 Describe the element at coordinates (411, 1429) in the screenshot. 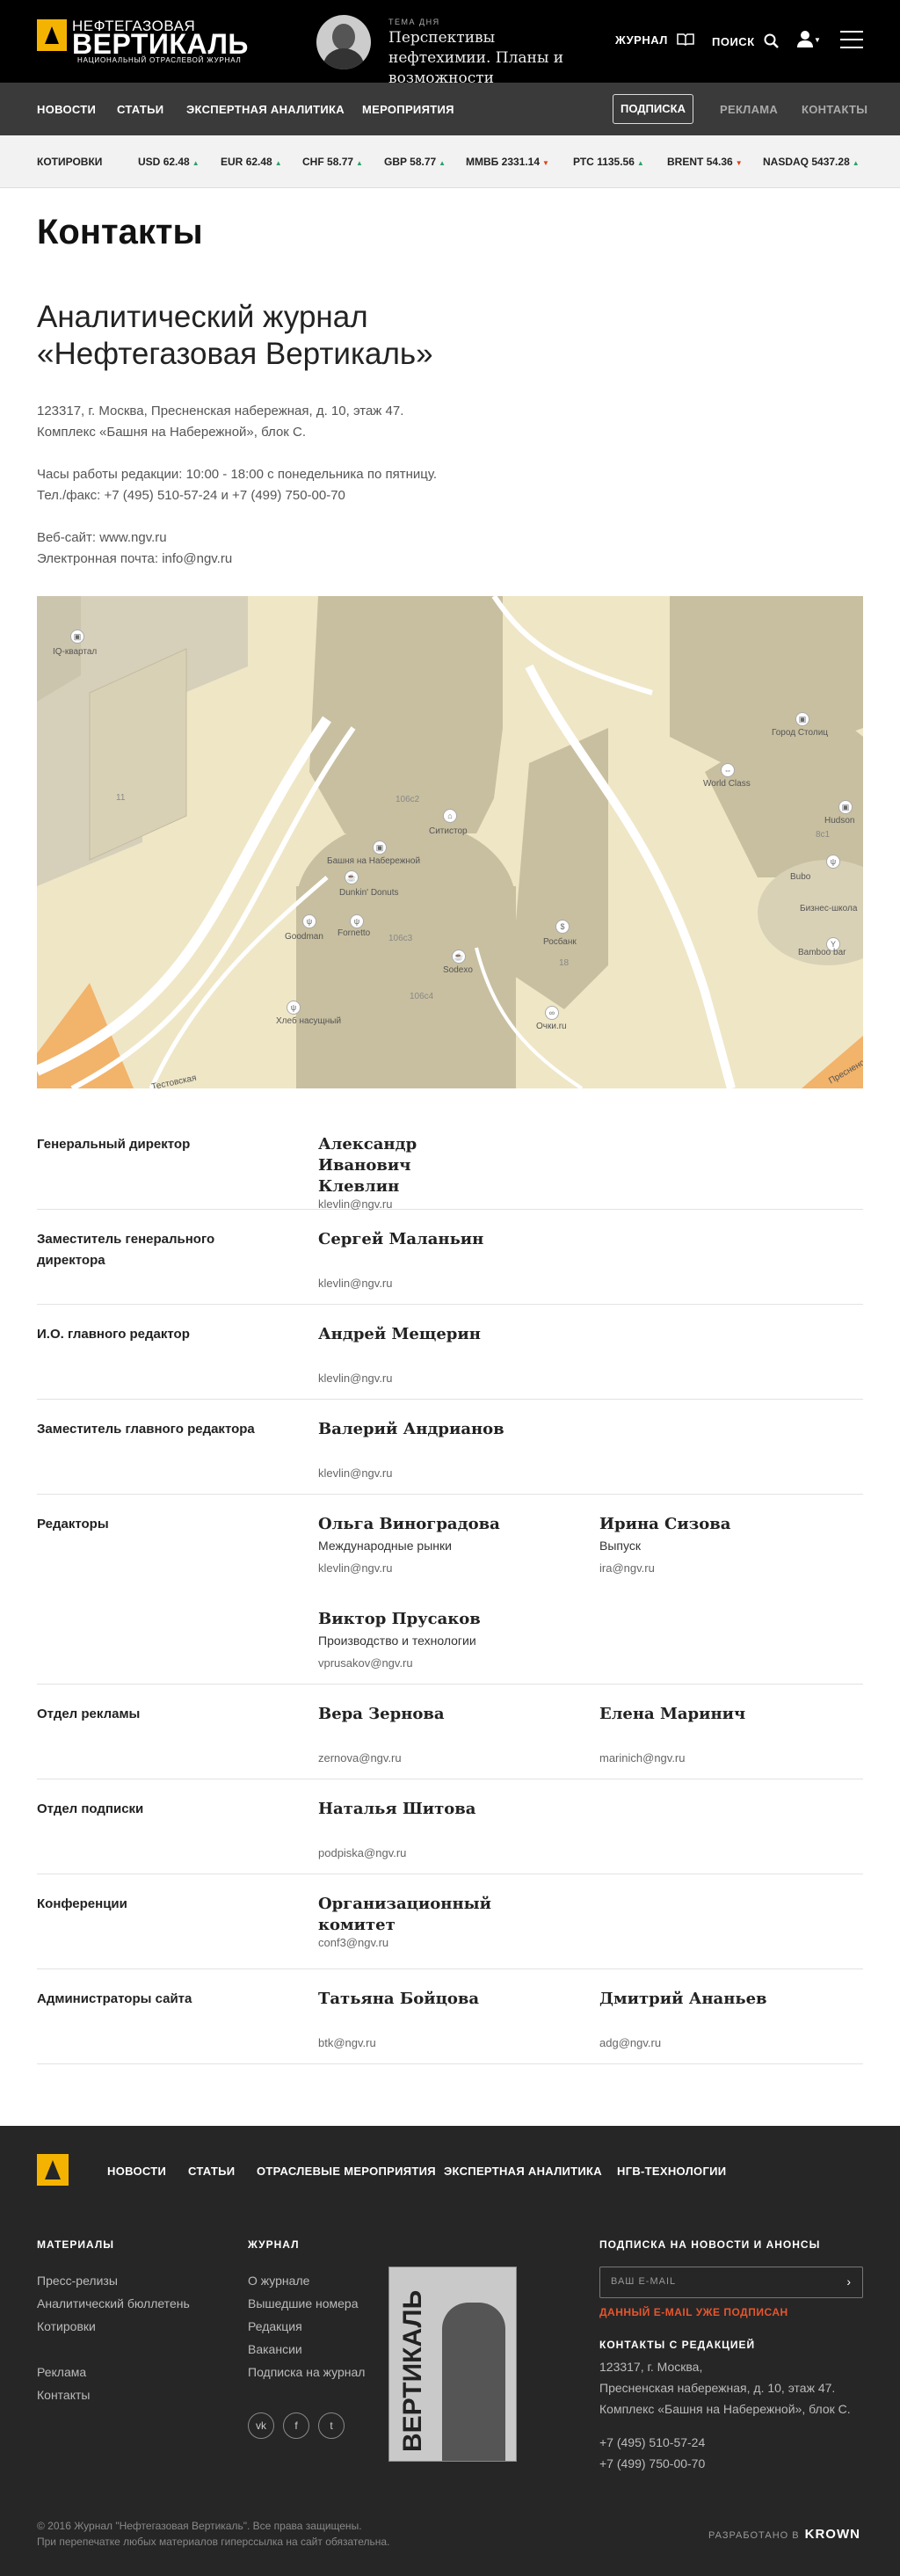

I see `contact-name: Валерий Андрианов` at that location.